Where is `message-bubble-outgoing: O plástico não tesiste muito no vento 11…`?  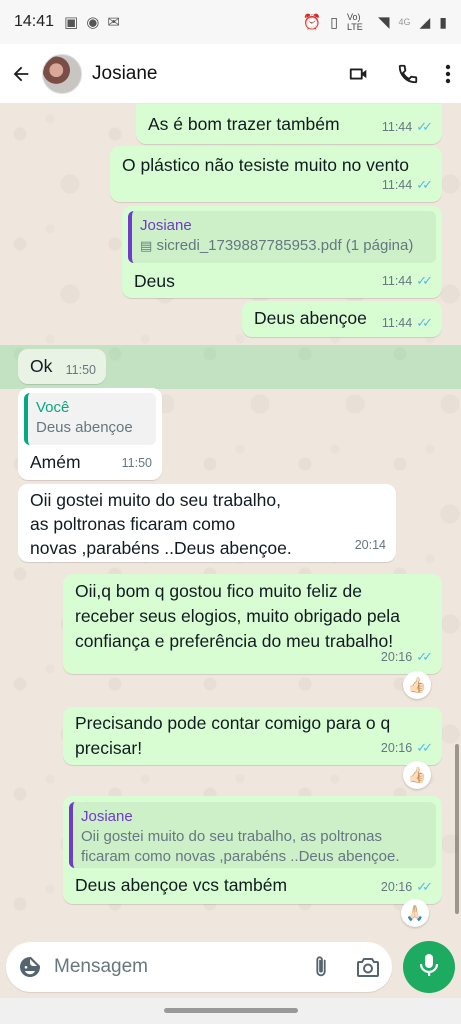
message-bubble-outgoing: O plástico não tesiste muito no vento 11… is located at coordinates (276, 174).